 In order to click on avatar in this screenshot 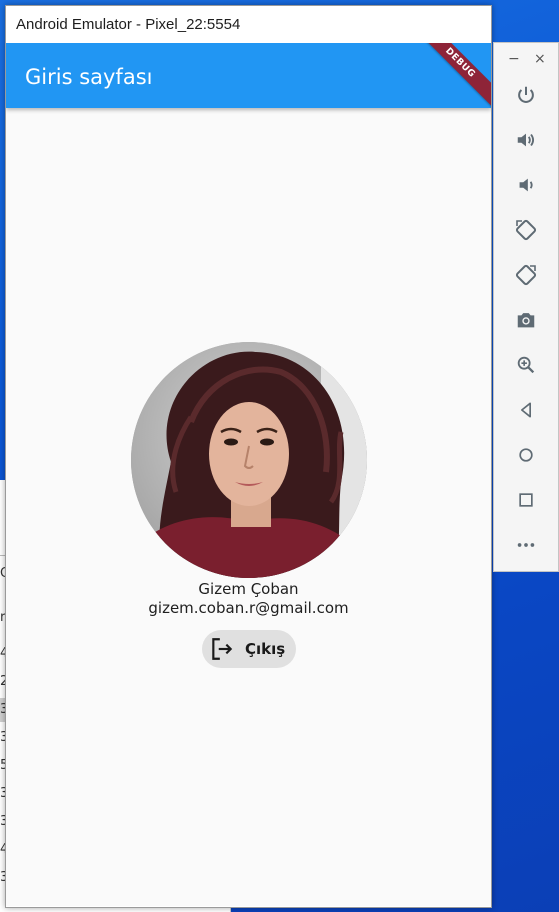, I will do `click(249, 460)`.